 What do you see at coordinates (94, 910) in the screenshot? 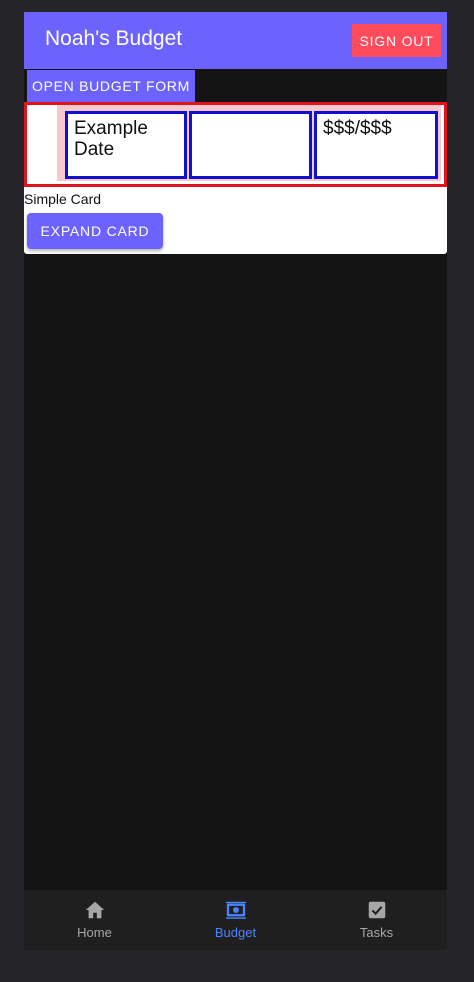
I see `home-icon` at bounding box center [94, 910].